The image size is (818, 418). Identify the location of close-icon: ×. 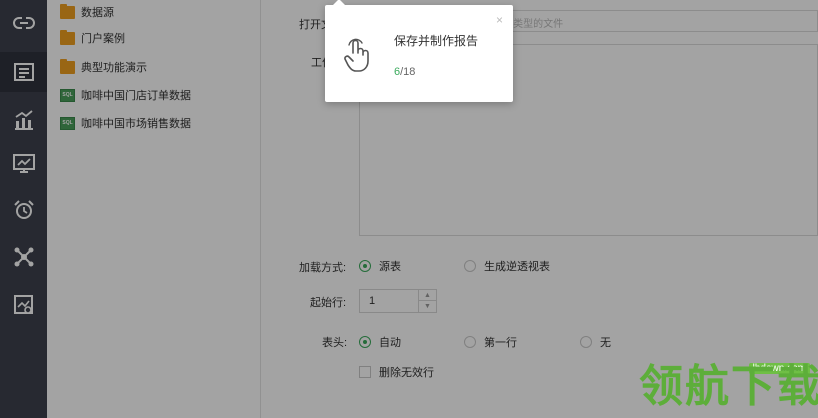
(499, 20).